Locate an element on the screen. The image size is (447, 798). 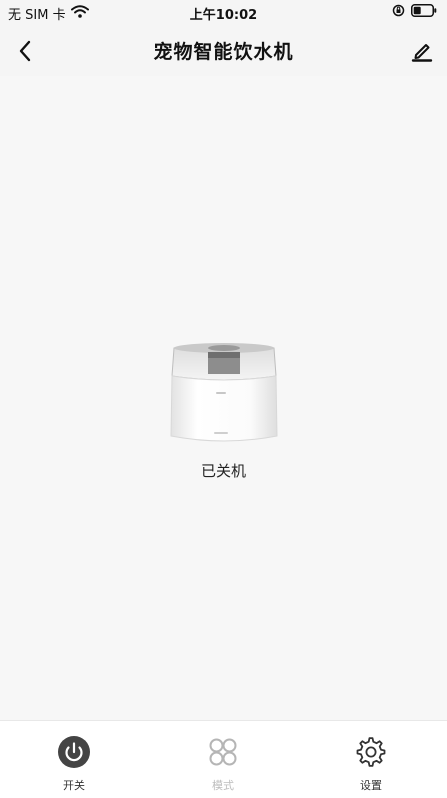
battery-icon is located at coordinates (424, 12).